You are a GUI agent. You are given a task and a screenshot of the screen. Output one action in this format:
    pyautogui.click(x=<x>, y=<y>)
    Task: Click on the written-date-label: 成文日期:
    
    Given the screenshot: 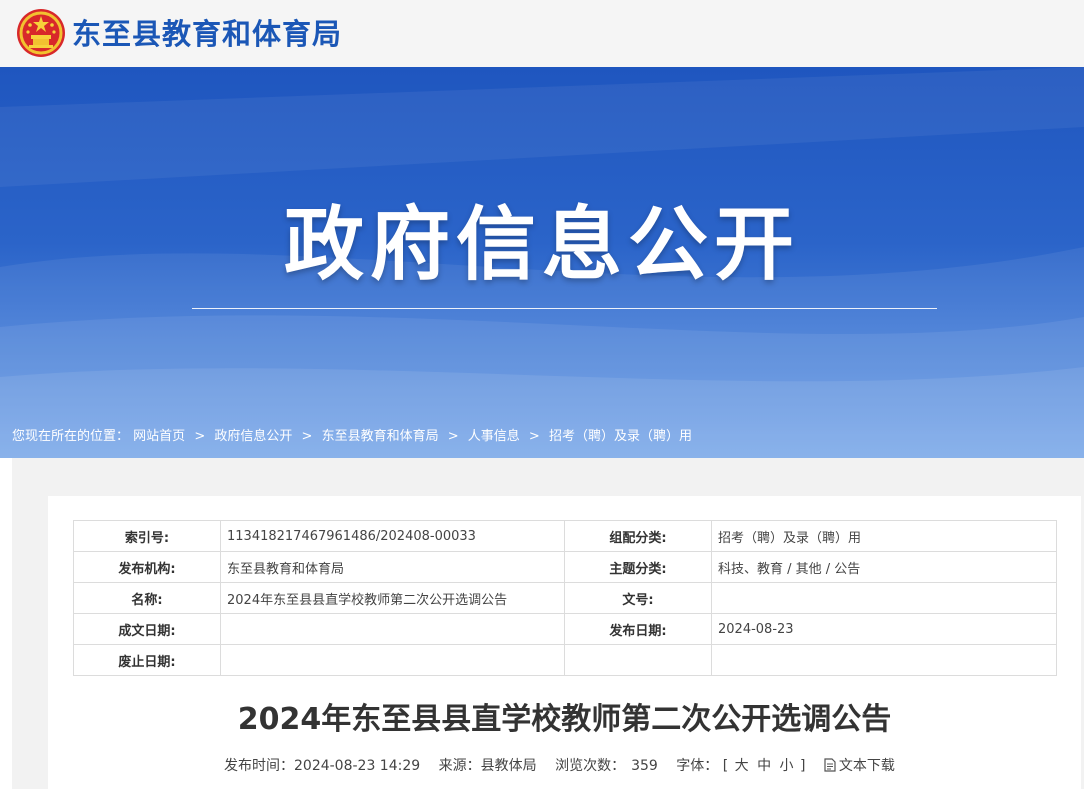 What is the action you would take?
    pyautogui.click(x=147, y=629)
    